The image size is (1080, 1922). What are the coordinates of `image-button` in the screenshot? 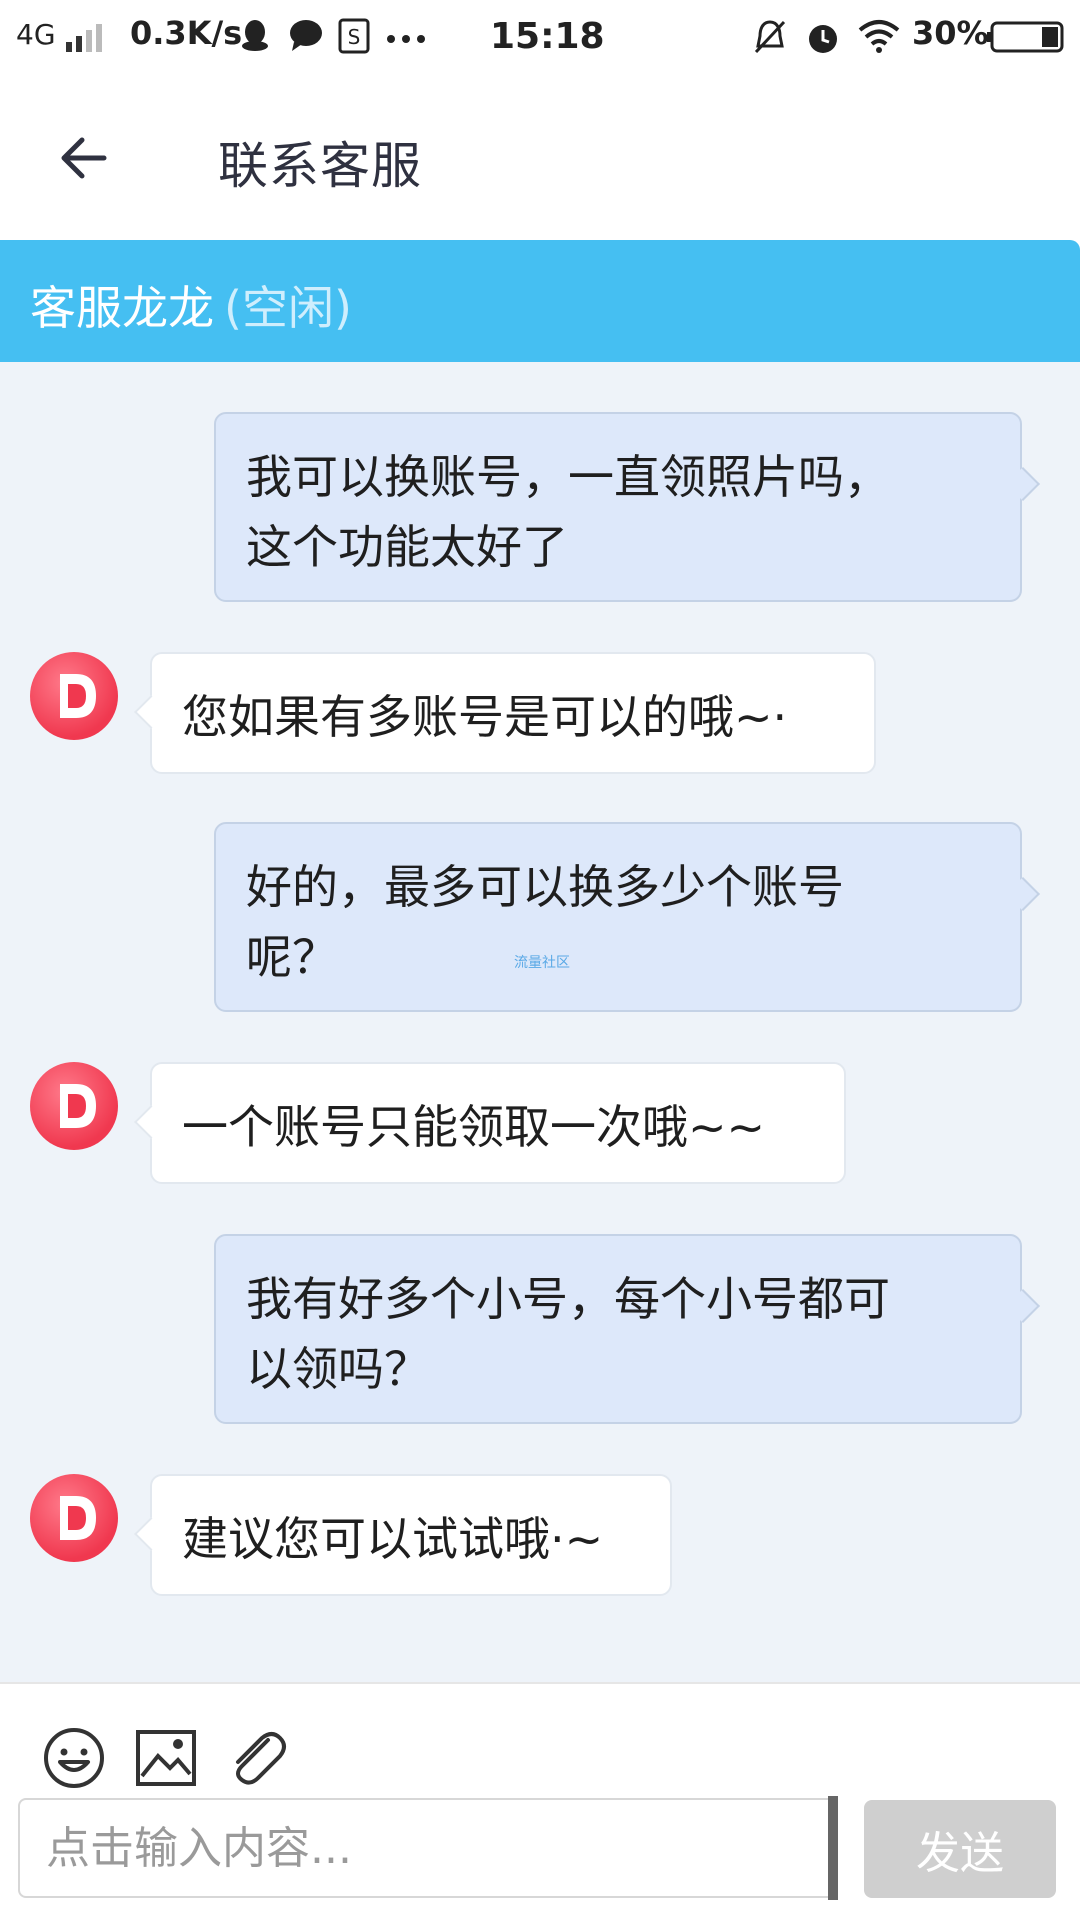 It's located at (166, 1758).